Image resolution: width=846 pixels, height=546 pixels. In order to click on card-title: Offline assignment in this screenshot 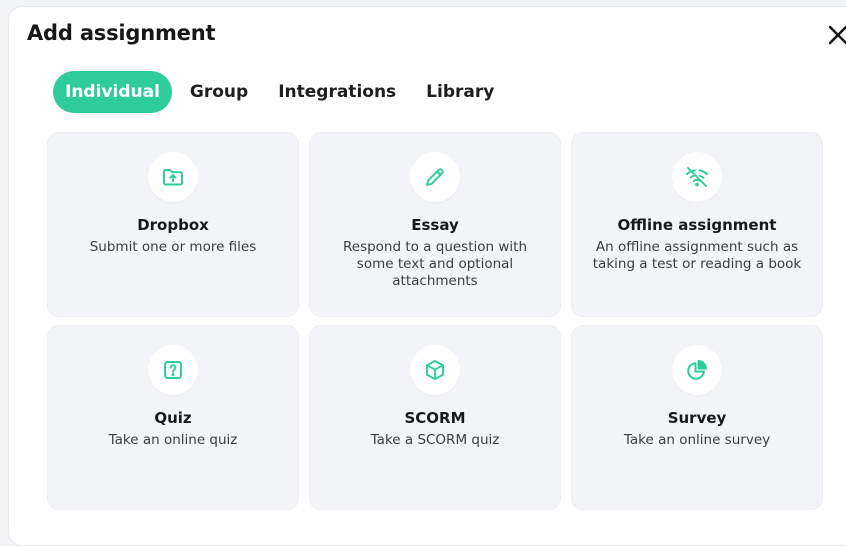, I will do `click(697, 225)`.